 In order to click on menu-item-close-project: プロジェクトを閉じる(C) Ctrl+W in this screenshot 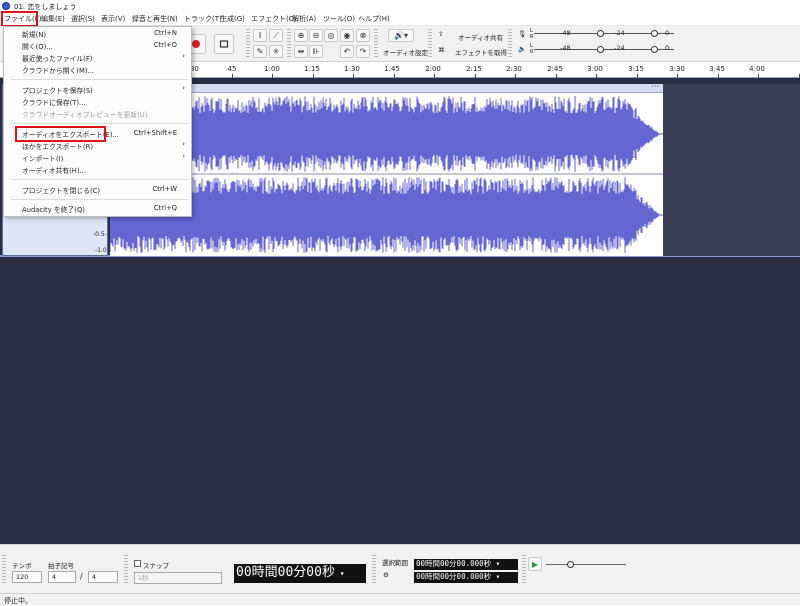, I will do `click(97, 189)`.